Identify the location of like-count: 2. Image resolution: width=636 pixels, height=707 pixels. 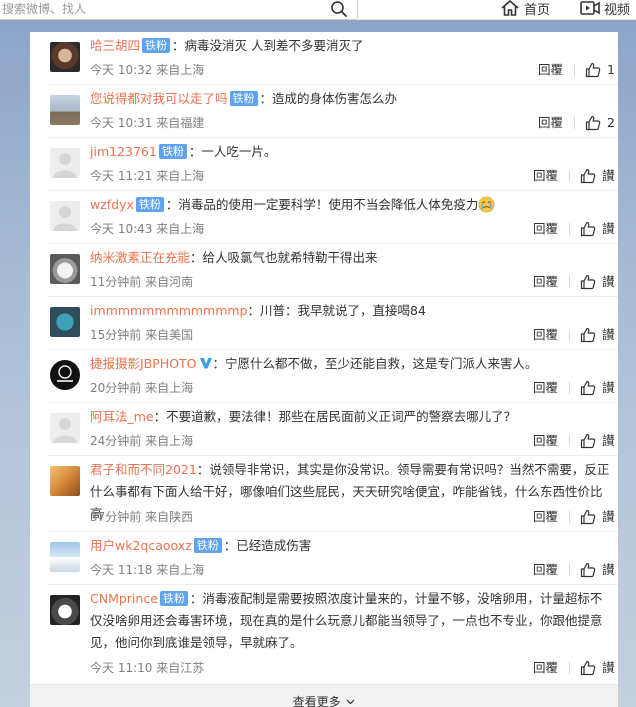
(611, 122).